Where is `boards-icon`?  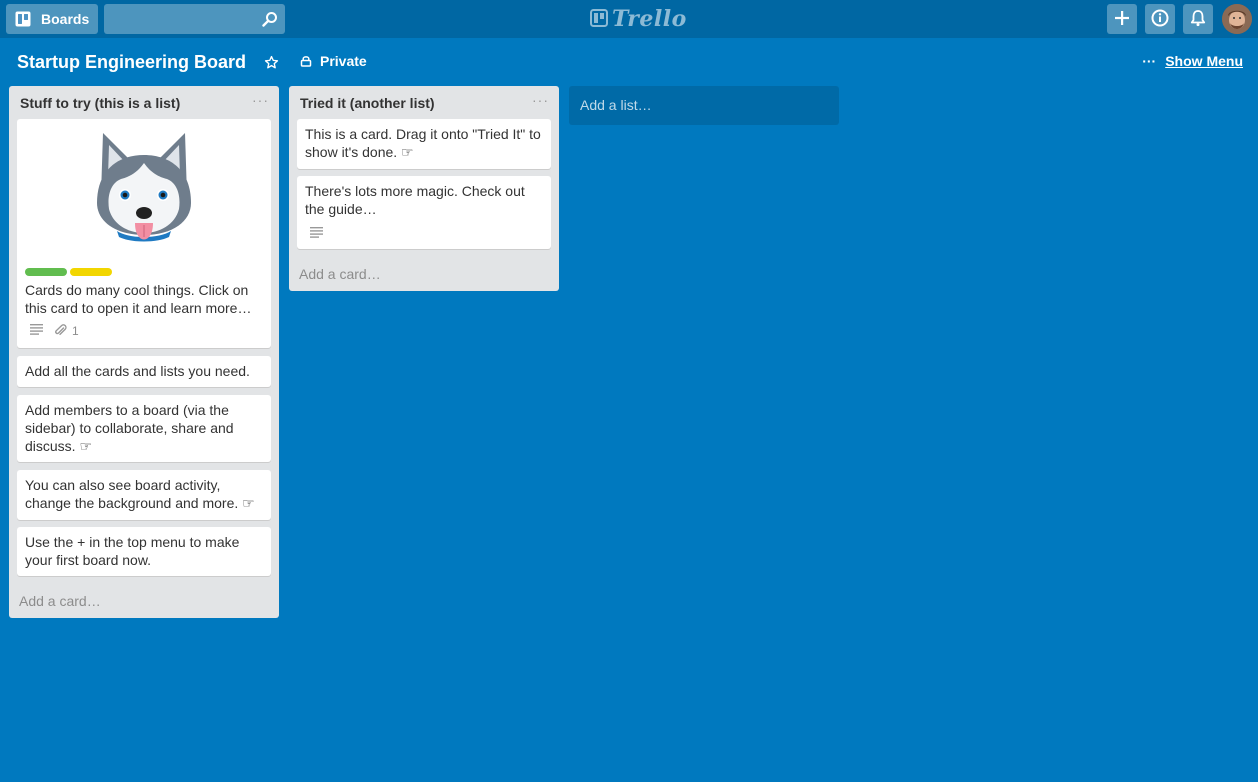
boards-icon is located at coordinates (23, 19).